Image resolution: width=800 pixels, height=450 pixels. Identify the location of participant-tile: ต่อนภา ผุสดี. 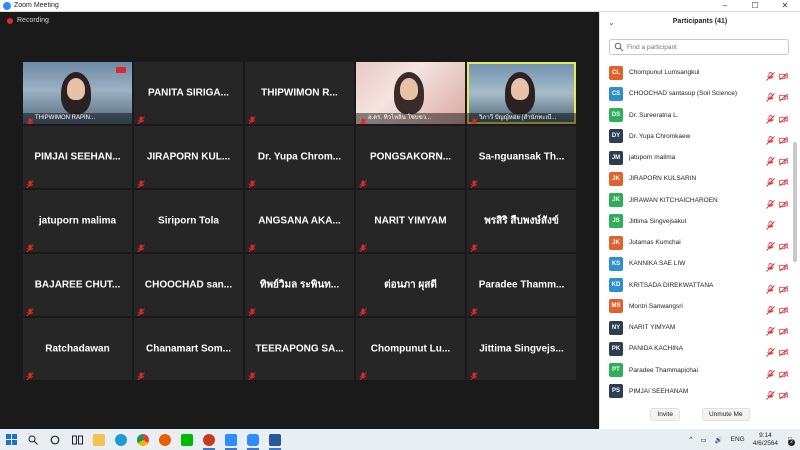
(410, 285).